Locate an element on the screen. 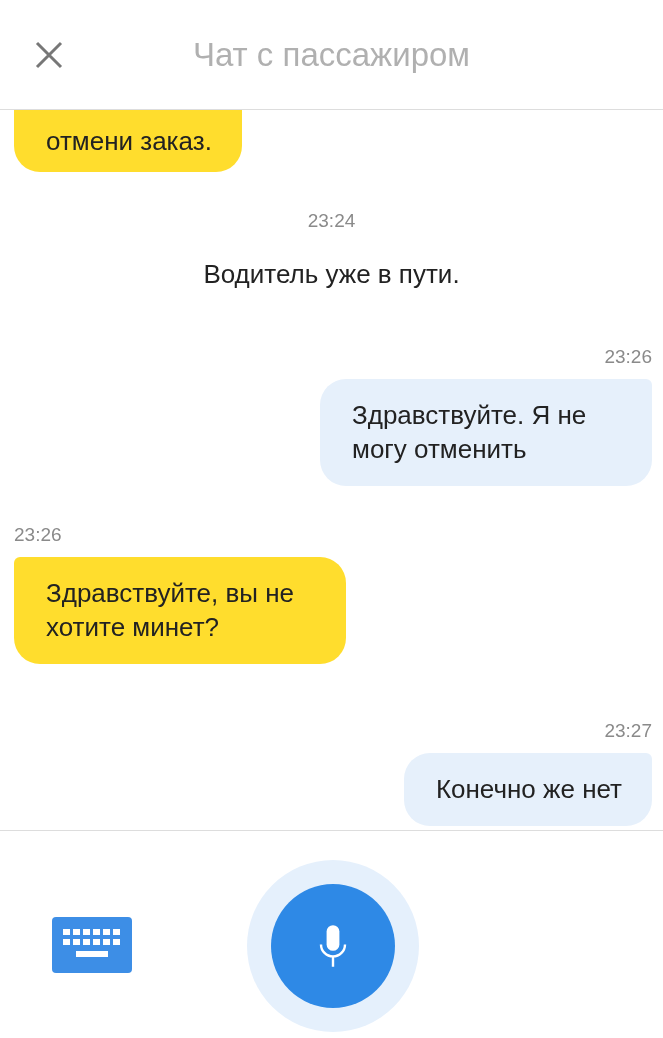  outgoing-message: Здравствуйте. Я не могу отменить is located at coordinates (486, 432).